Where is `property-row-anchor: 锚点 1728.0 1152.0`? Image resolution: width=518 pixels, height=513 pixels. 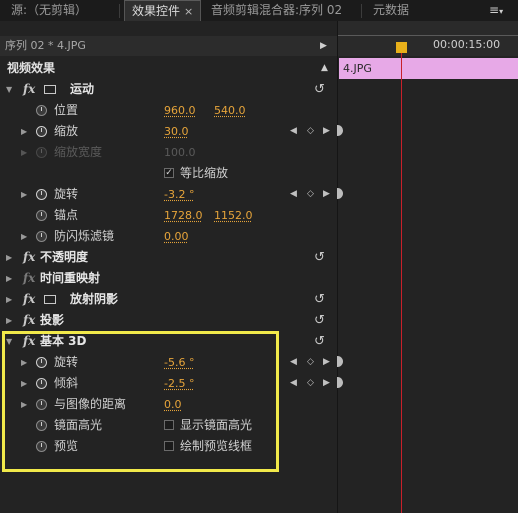
property-row-anchor: 锚点 1728.0 1152.0 is located at coordinates (168, 215).